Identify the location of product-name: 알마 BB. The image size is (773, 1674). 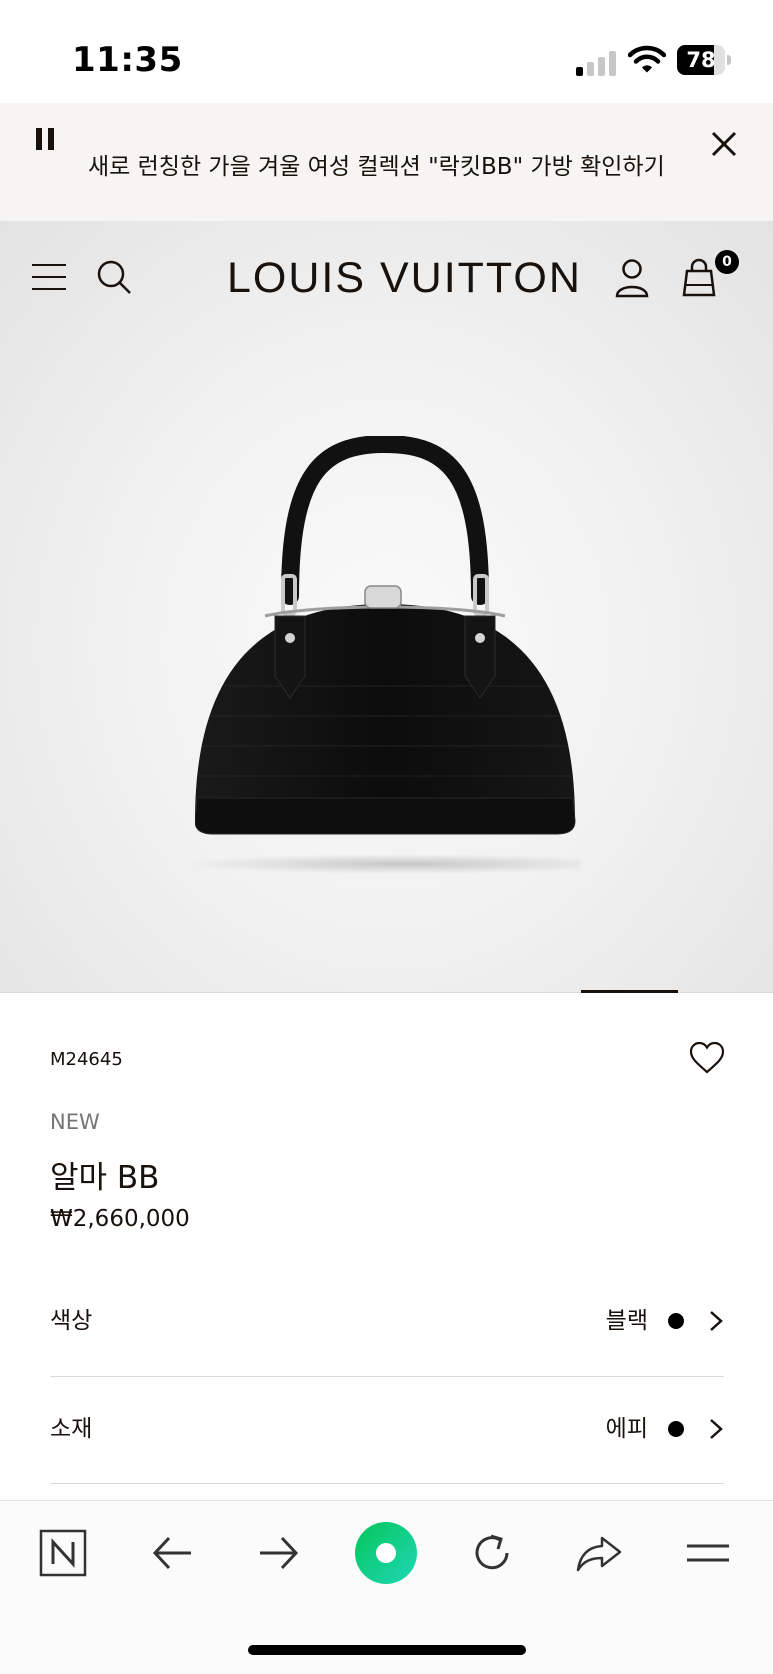
(105, 1178).